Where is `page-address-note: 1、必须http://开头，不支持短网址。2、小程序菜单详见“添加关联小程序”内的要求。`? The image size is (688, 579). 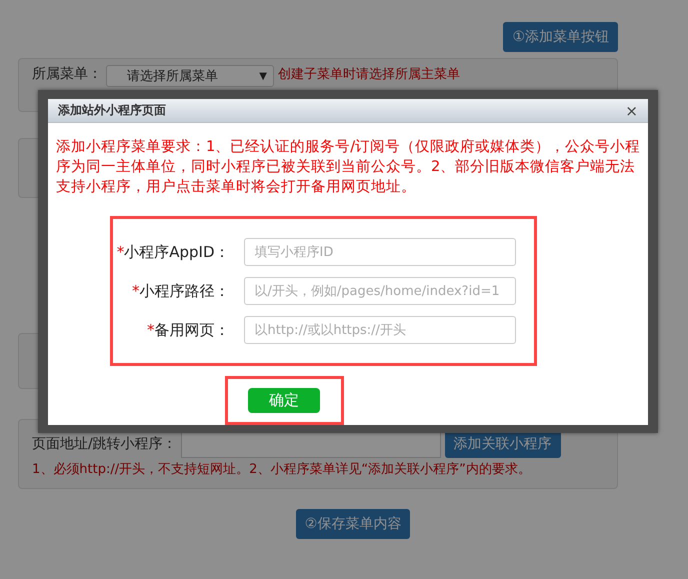
page-address-note: 1、必须http://开头，不支持短网址。2、小程序菜单详见“添加关联小程序”内的要求。 is located at coordinates (281, 469).